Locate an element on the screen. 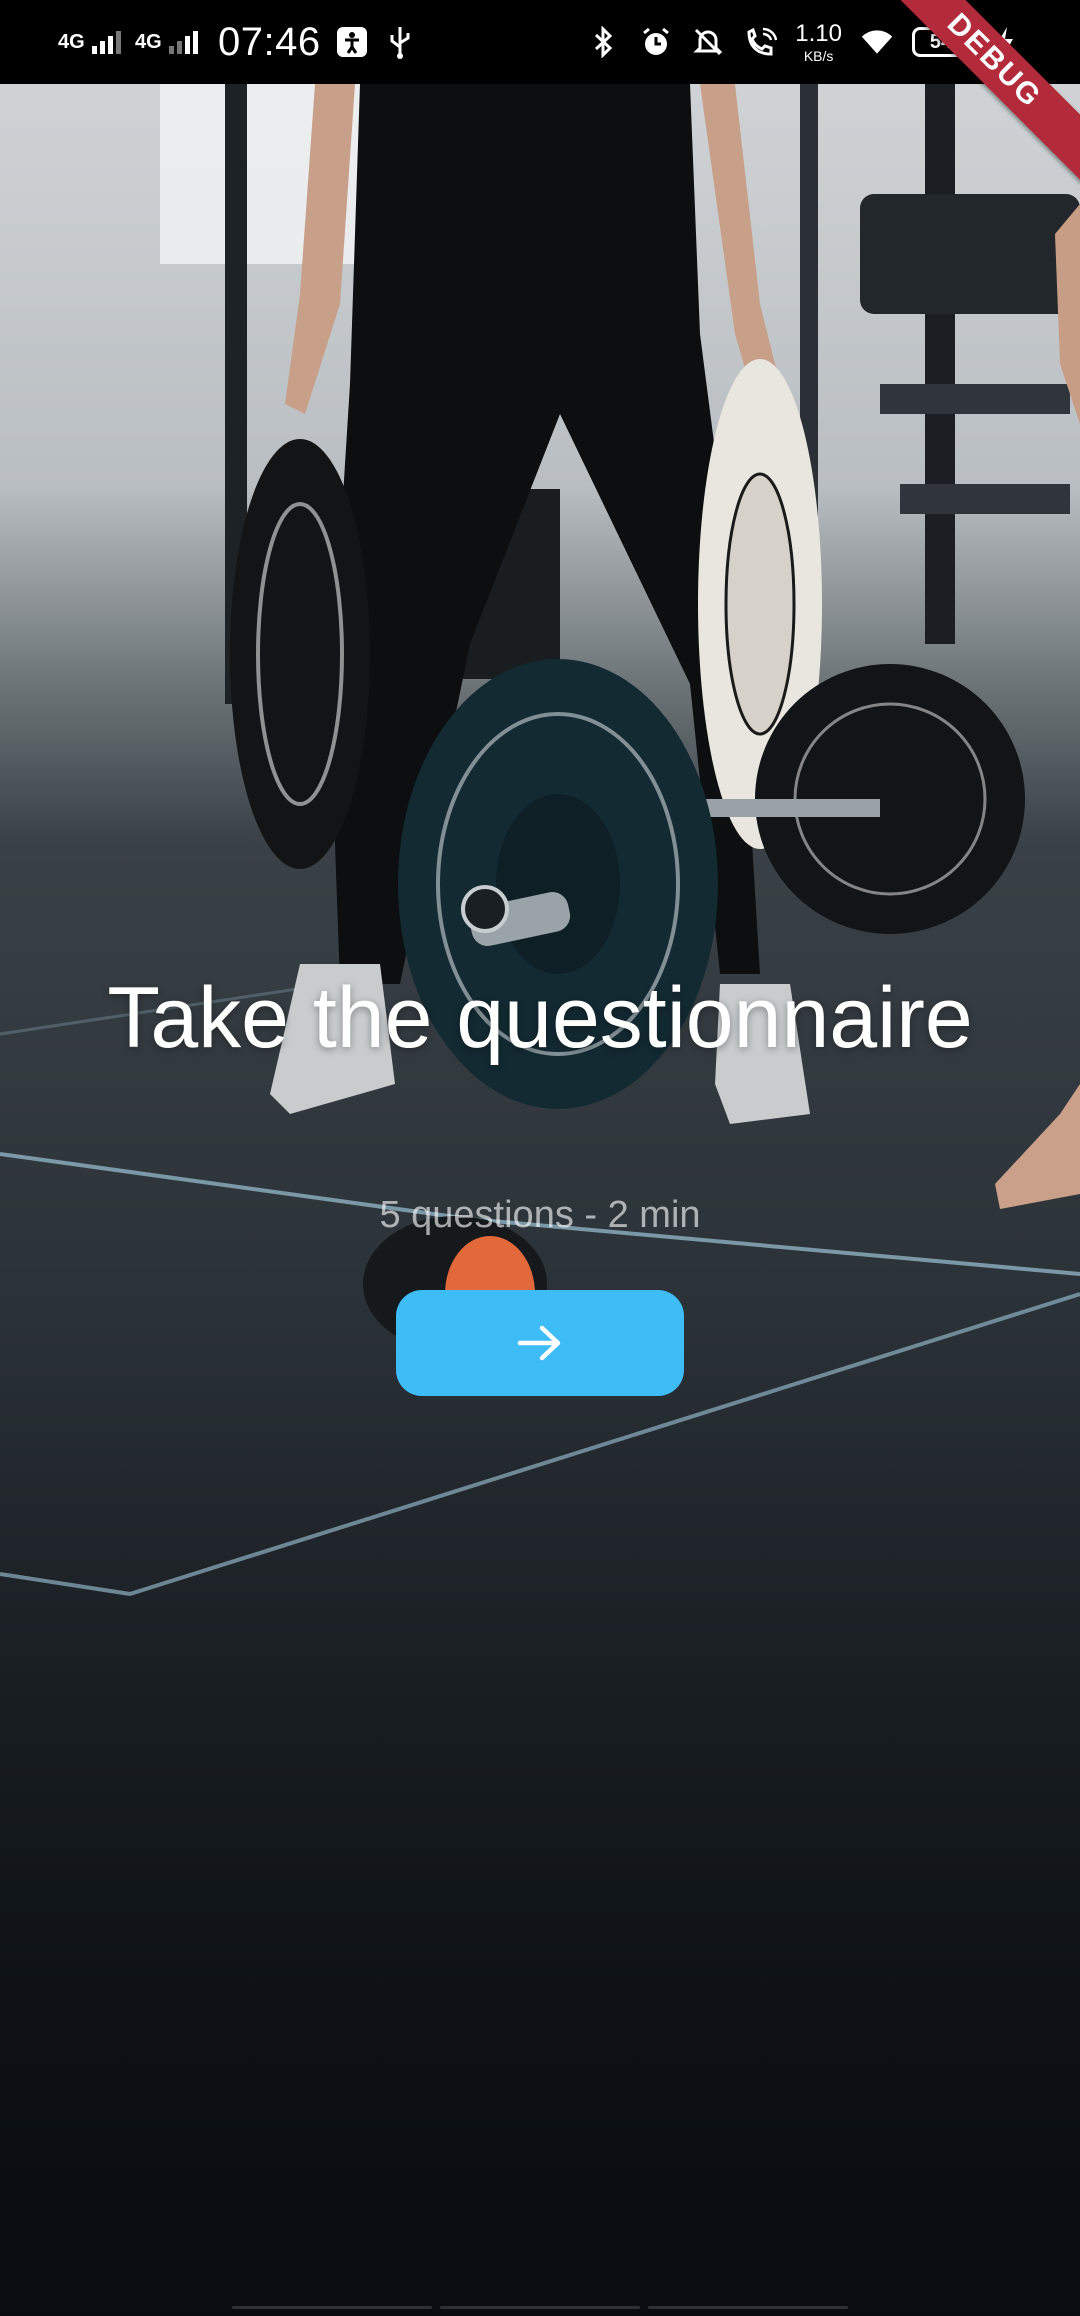  bottom-indicator is located at coordinates (540, 2311).